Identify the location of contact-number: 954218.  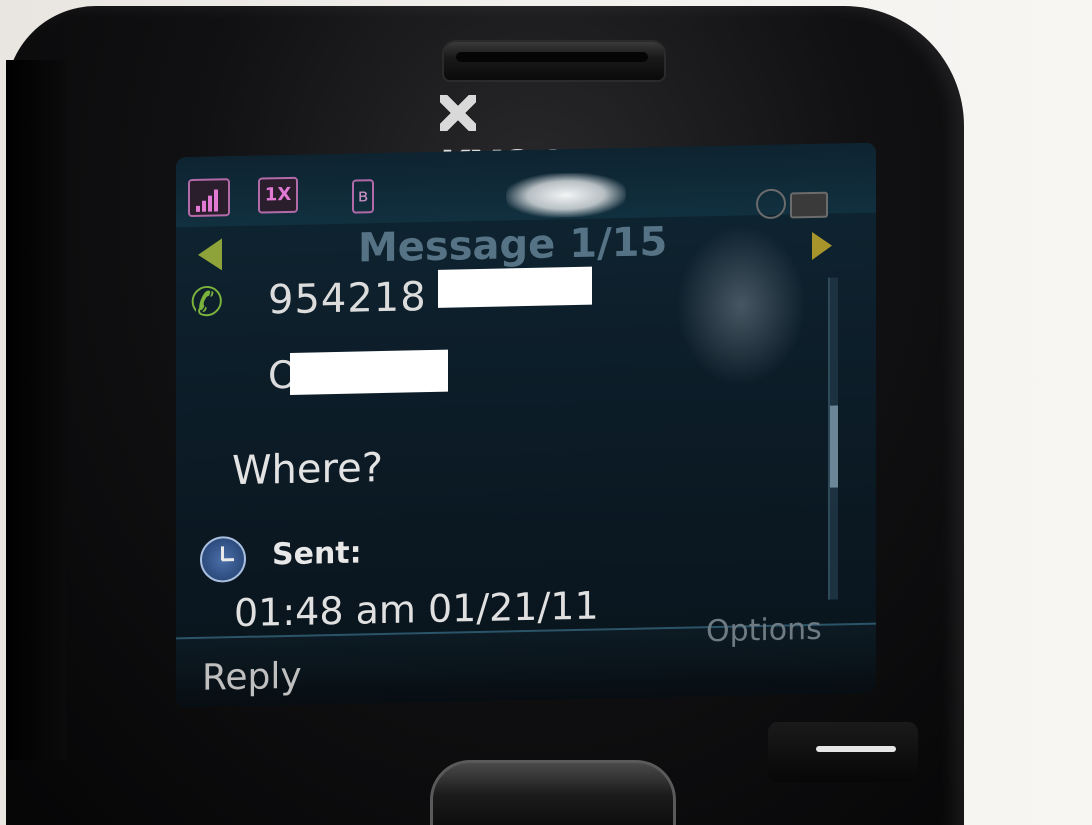
(347, 299).